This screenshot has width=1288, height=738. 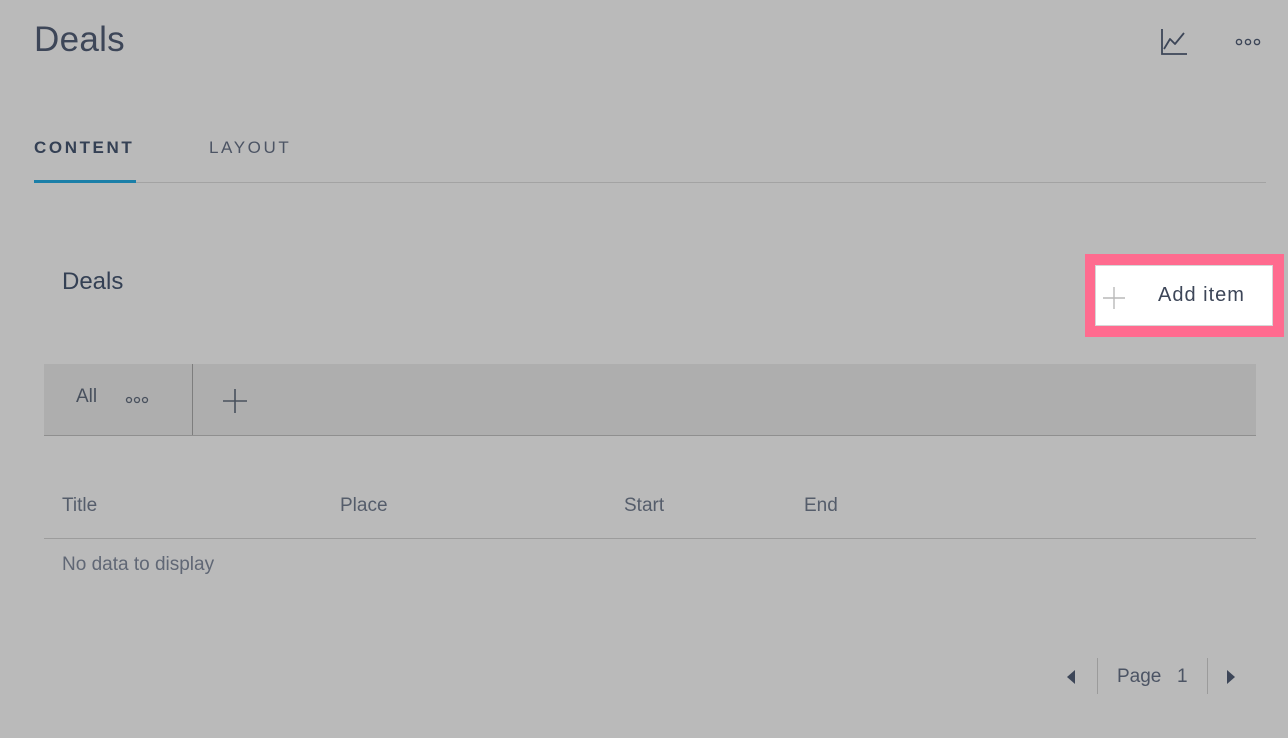 I want to click on column-header-place: Place, so click(x=364, y=506).